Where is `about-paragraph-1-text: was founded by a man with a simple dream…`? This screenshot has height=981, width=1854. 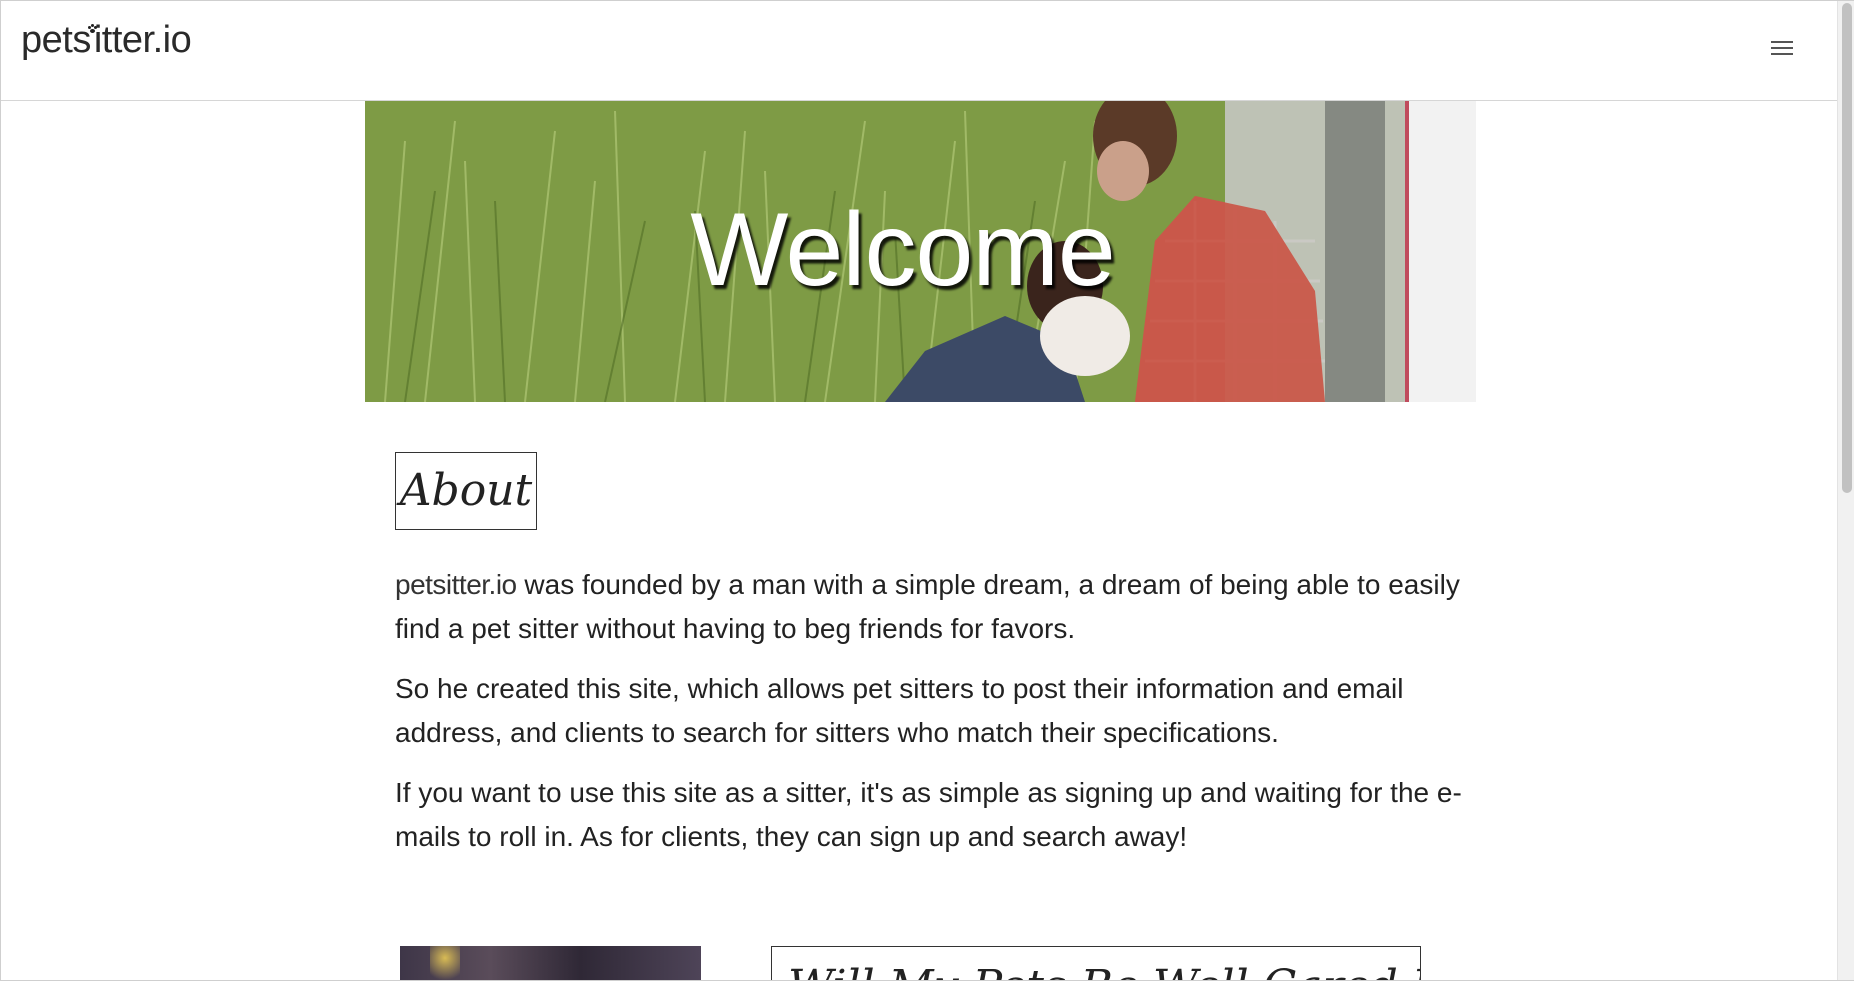 about-paragraph-1-text: was founded by a man with a simple dream… is located at coordinates (927, 606).